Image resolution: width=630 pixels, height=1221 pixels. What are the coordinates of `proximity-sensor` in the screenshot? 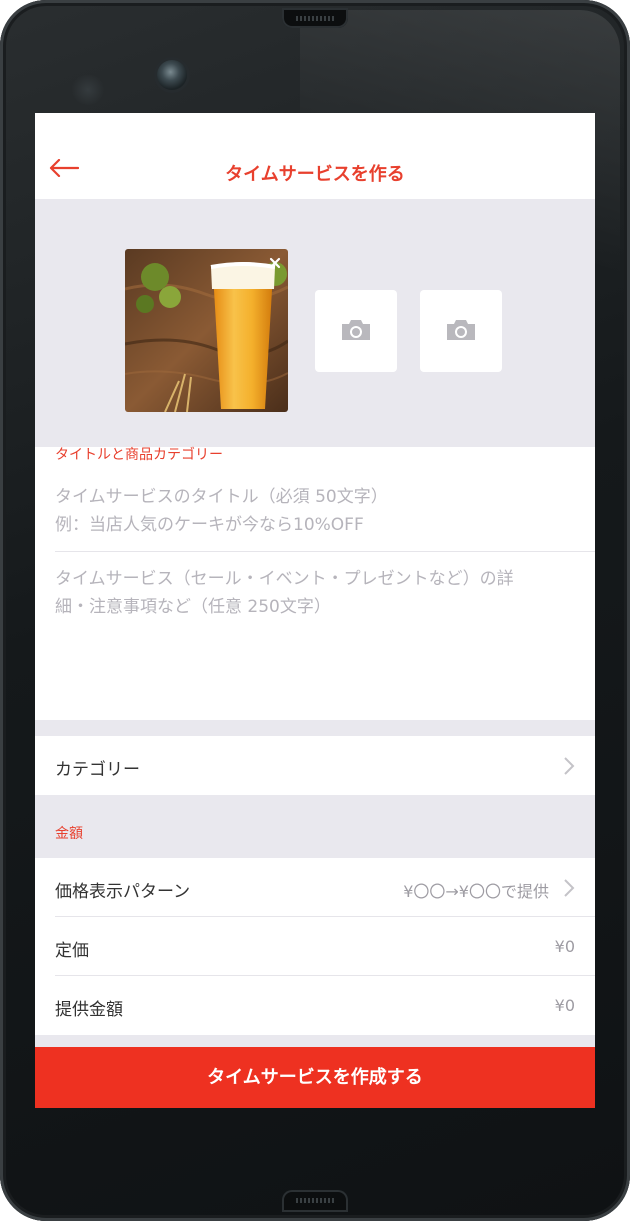 It's located at (88, 90).